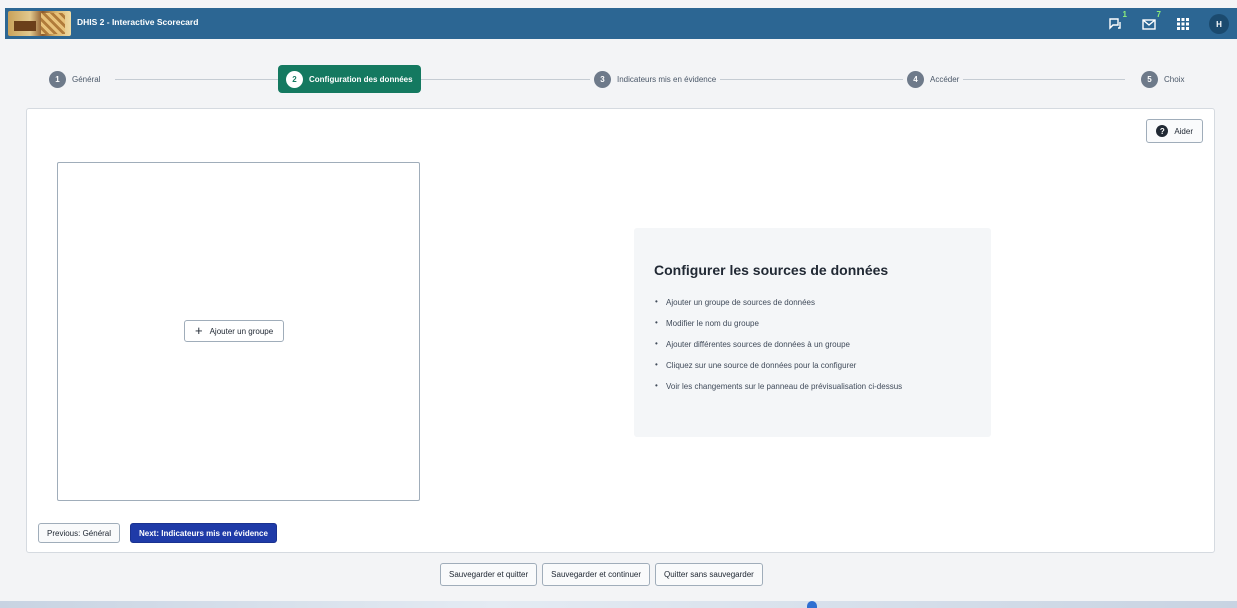 The image size is (1237, 608). I want to click on messages-icon: 7, so click(1151, 21).